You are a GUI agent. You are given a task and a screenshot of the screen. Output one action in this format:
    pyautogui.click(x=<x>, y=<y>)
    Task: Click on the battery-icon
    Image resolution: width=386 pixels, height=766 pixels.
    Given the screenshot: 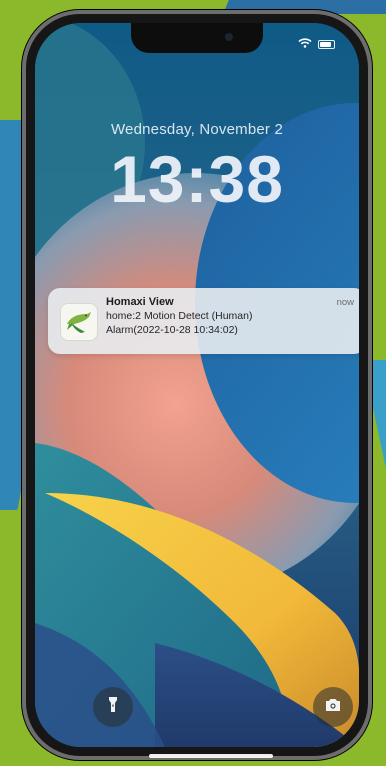 What is the action you would take?
    pyautogui.click(x=326, y=44)
    